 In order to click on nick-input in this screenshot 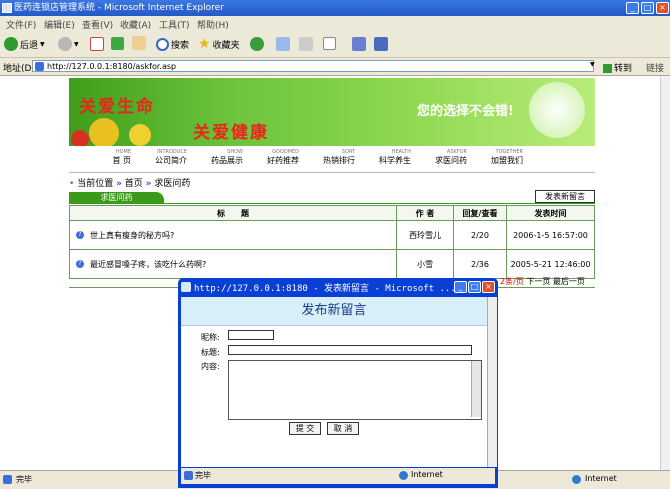, I will do `click(251, 335)`.